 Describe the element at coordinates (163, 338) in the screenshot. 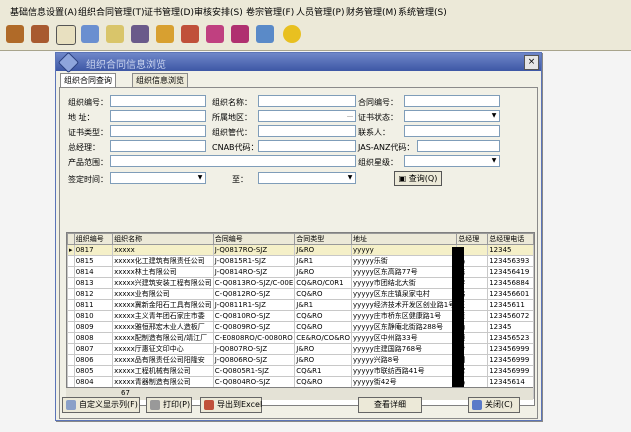

I see `table-cell: xxxxx配制造有限公司/靖江厂` at that location.